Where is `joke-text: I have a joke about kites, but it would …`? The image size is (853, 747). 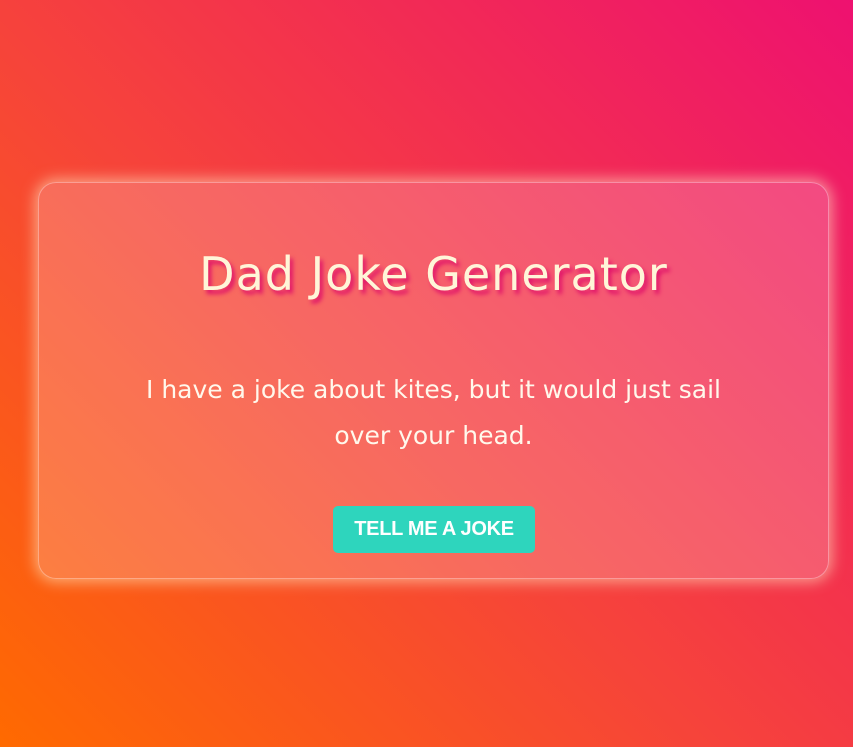 joke-text: I have a joke about kites, but it would … is located at coordinates (433, 412).